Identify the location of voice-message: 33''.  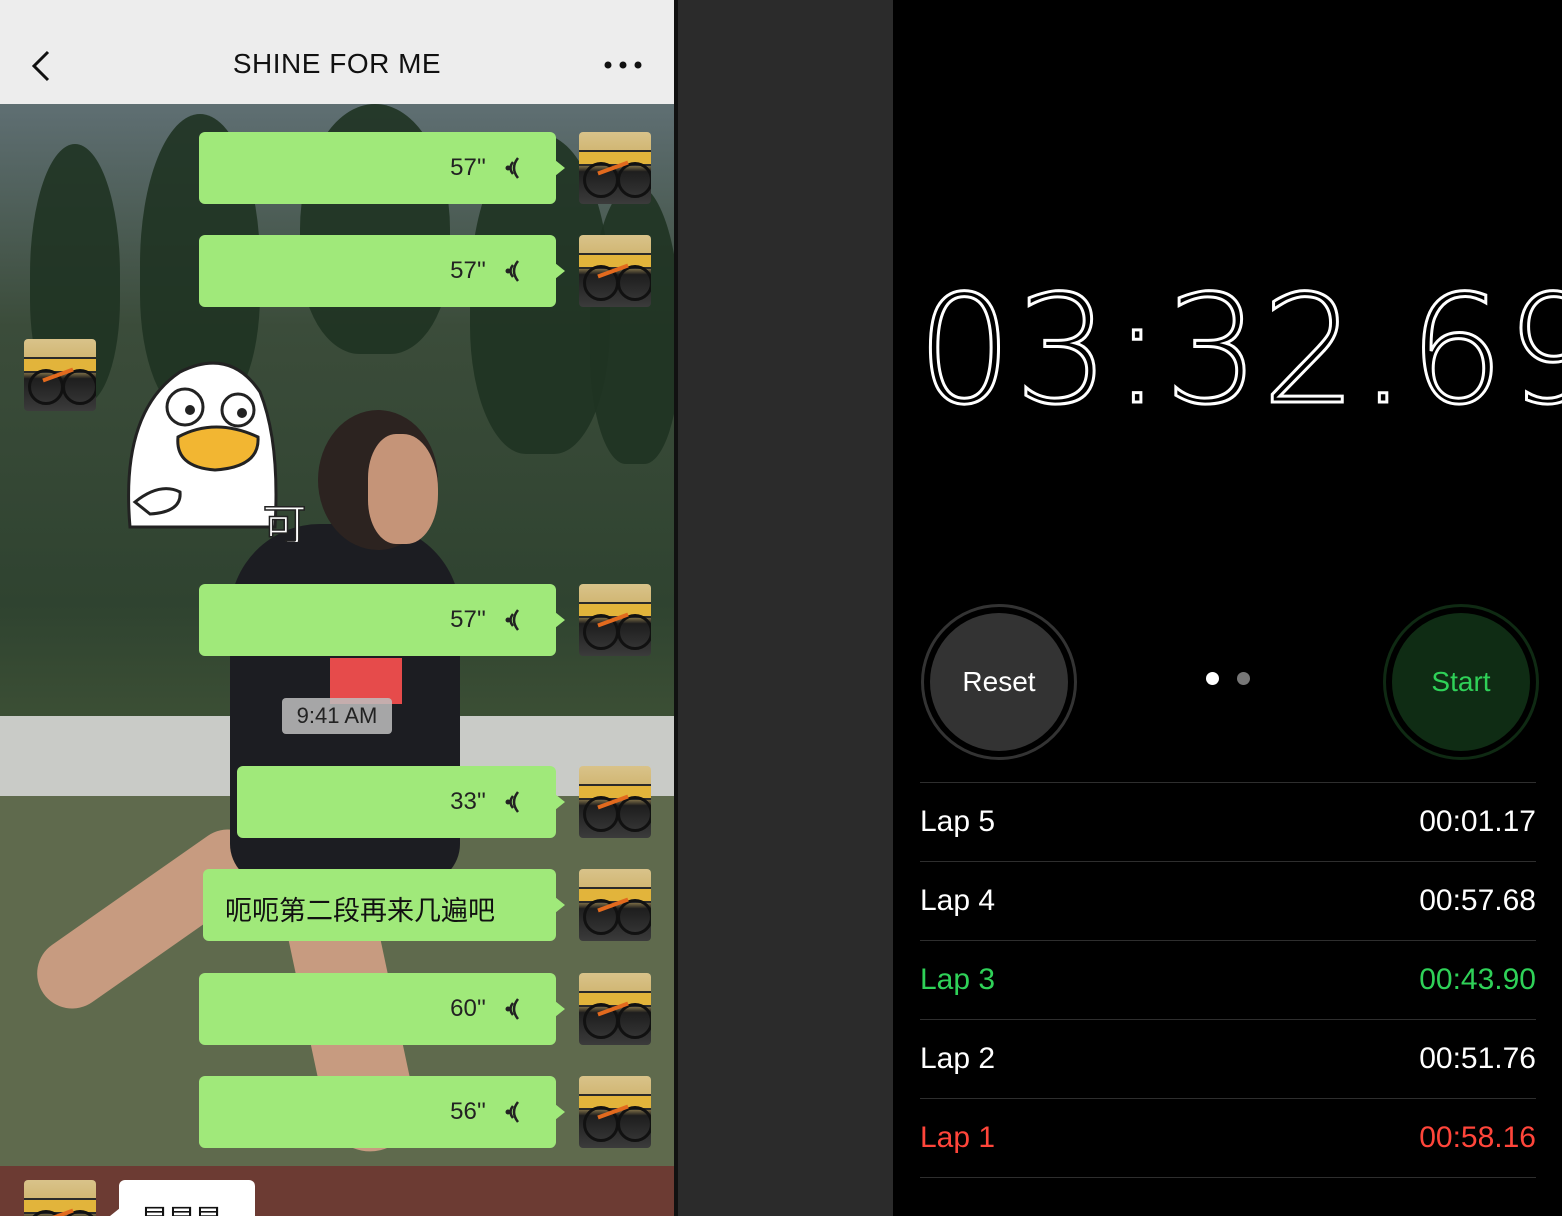
(401, 802).